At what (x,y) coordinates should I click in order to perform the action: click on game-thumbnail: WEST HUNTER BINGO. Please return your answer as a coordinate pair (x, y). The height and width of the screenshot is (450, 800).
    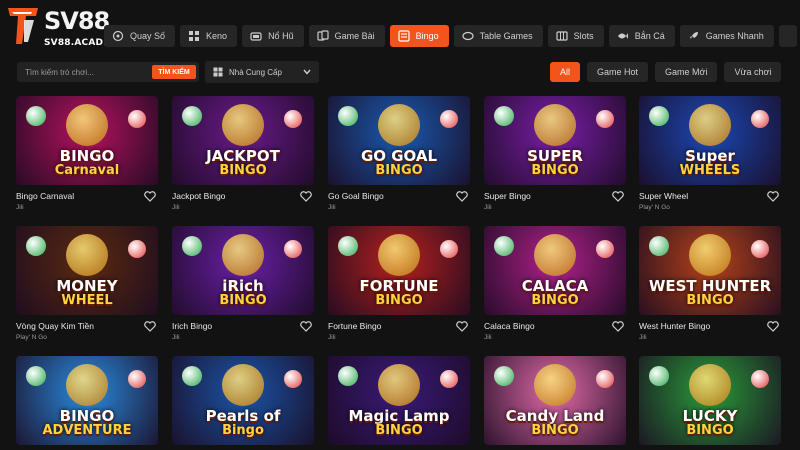
    Looking at the image, I should click on (710, 270).